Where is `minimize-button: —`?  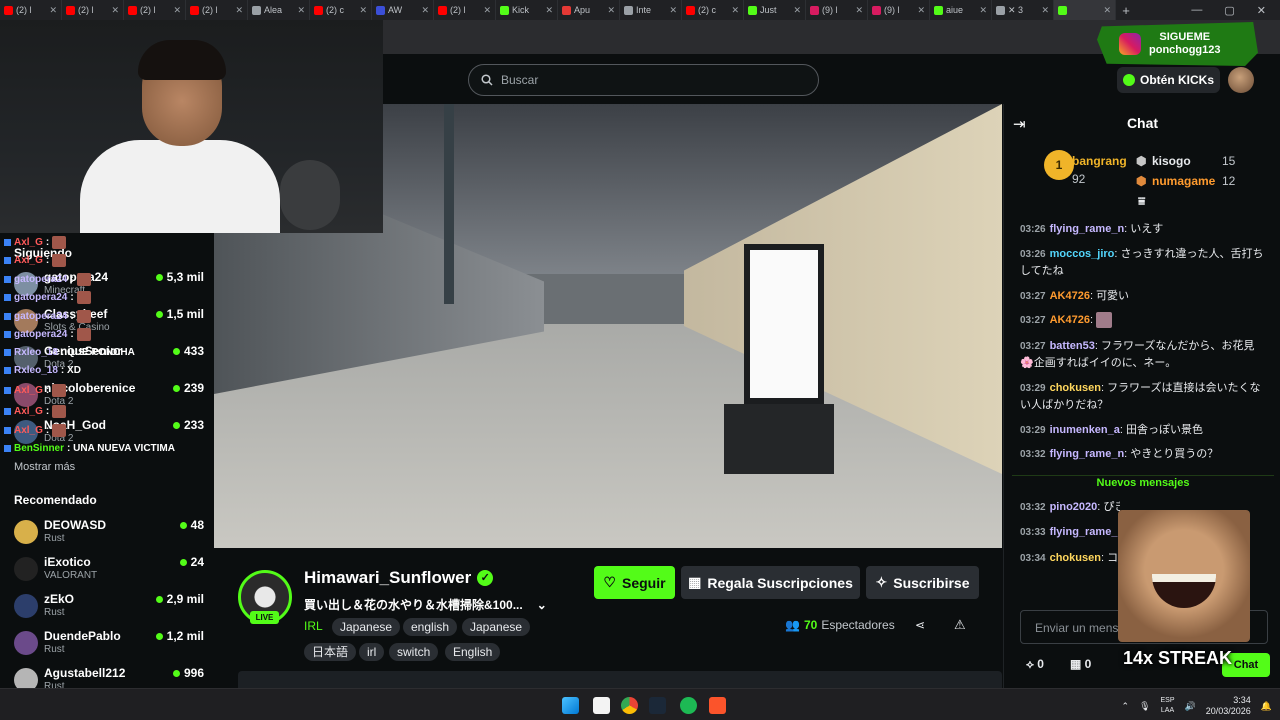 minimize-button: — is located at coordinates (1196, 10).